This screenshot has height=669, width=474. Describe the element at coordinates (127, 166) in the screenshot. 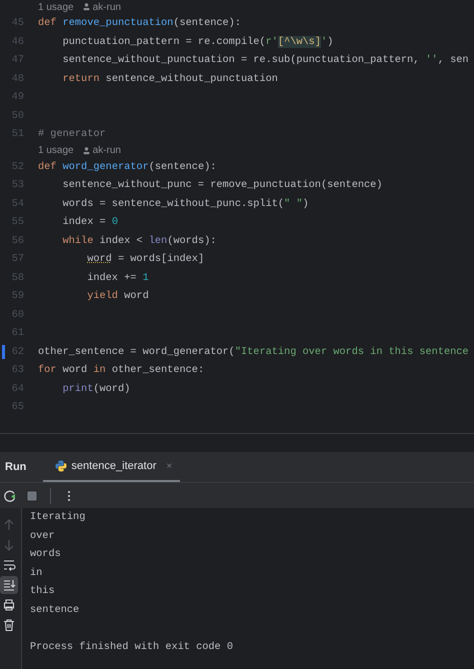

I see `code-line: def word_generator(sentence):` at that location.